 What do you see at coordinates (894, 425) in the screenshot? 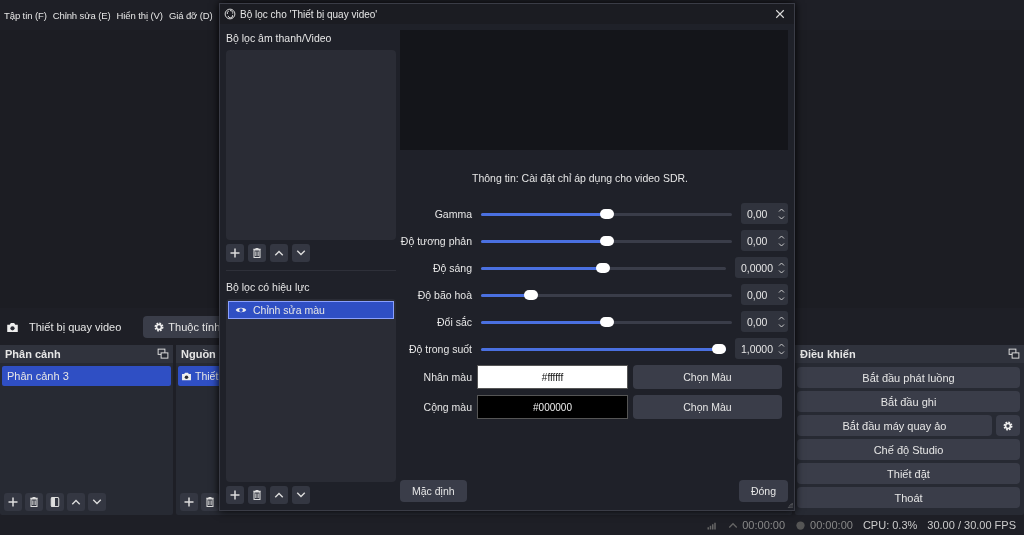
I see `control-button: Bắt đầu máy quay ảo` at bounding box center [894, 425].